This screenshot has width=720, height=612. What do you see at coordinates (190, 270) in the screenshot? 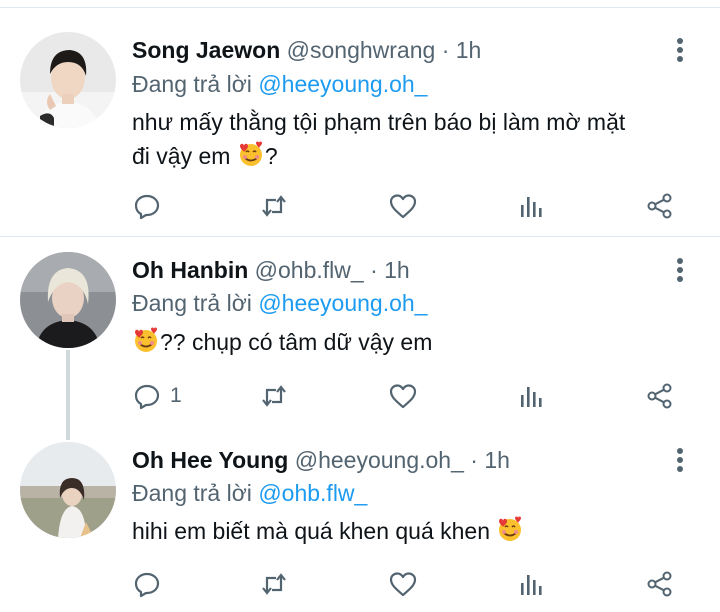
I see `display-name: Oh Hanbin` at bounding box center [190, 270].